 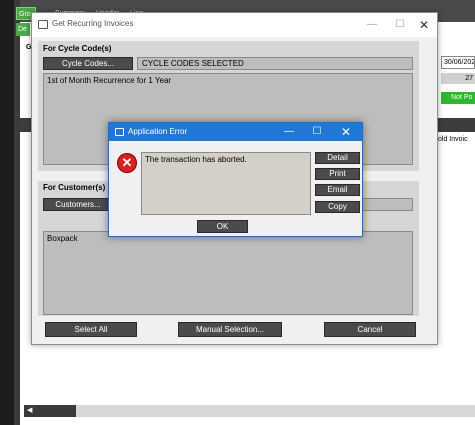 What do you see at coordinates (385, 204) in the screenshot?
I see `customers-field` at bounding box center [385, 204].